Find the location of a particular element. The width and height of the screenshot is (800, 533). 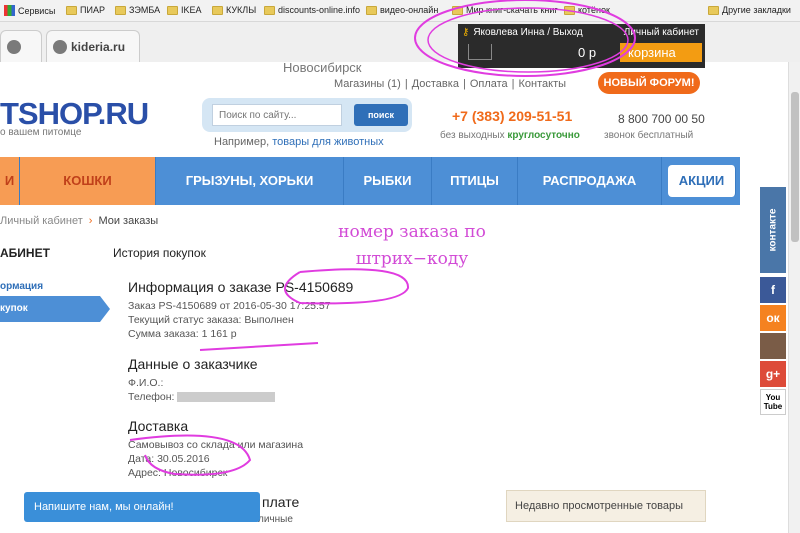

annotation-note: номер заказа по штрих−коду is located at coordinates (412, 245).